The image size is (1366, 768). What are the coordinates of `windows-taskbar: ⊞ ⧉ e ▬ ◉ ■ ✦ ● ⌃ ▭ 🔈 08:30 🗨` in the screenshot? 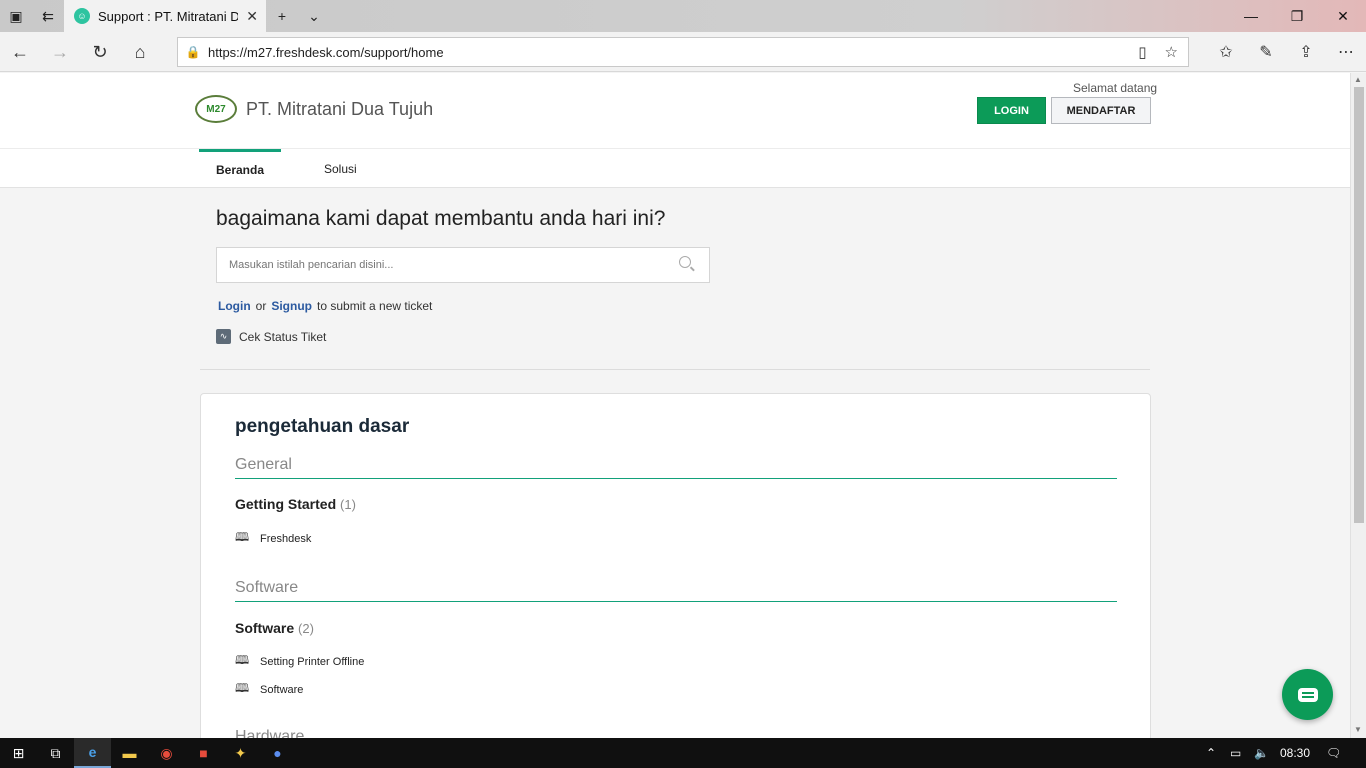 It's located at (683, 753).